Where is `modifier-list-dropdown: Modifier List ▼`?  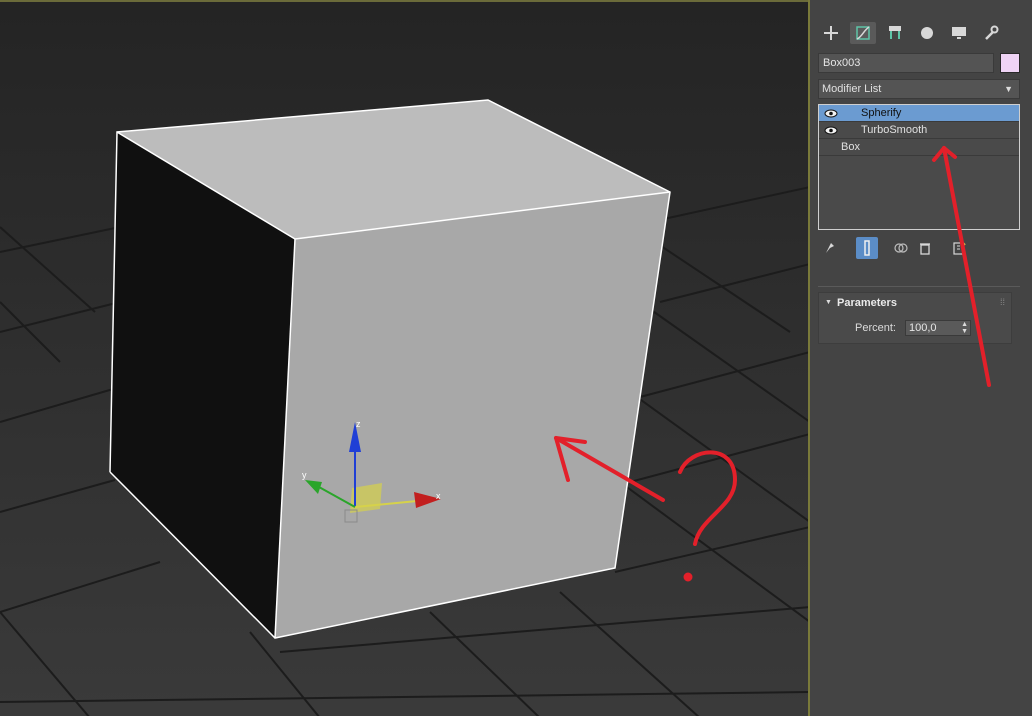 modifier-list-dropdown: Modifier List ▼ is located at coordinates (919, 89).